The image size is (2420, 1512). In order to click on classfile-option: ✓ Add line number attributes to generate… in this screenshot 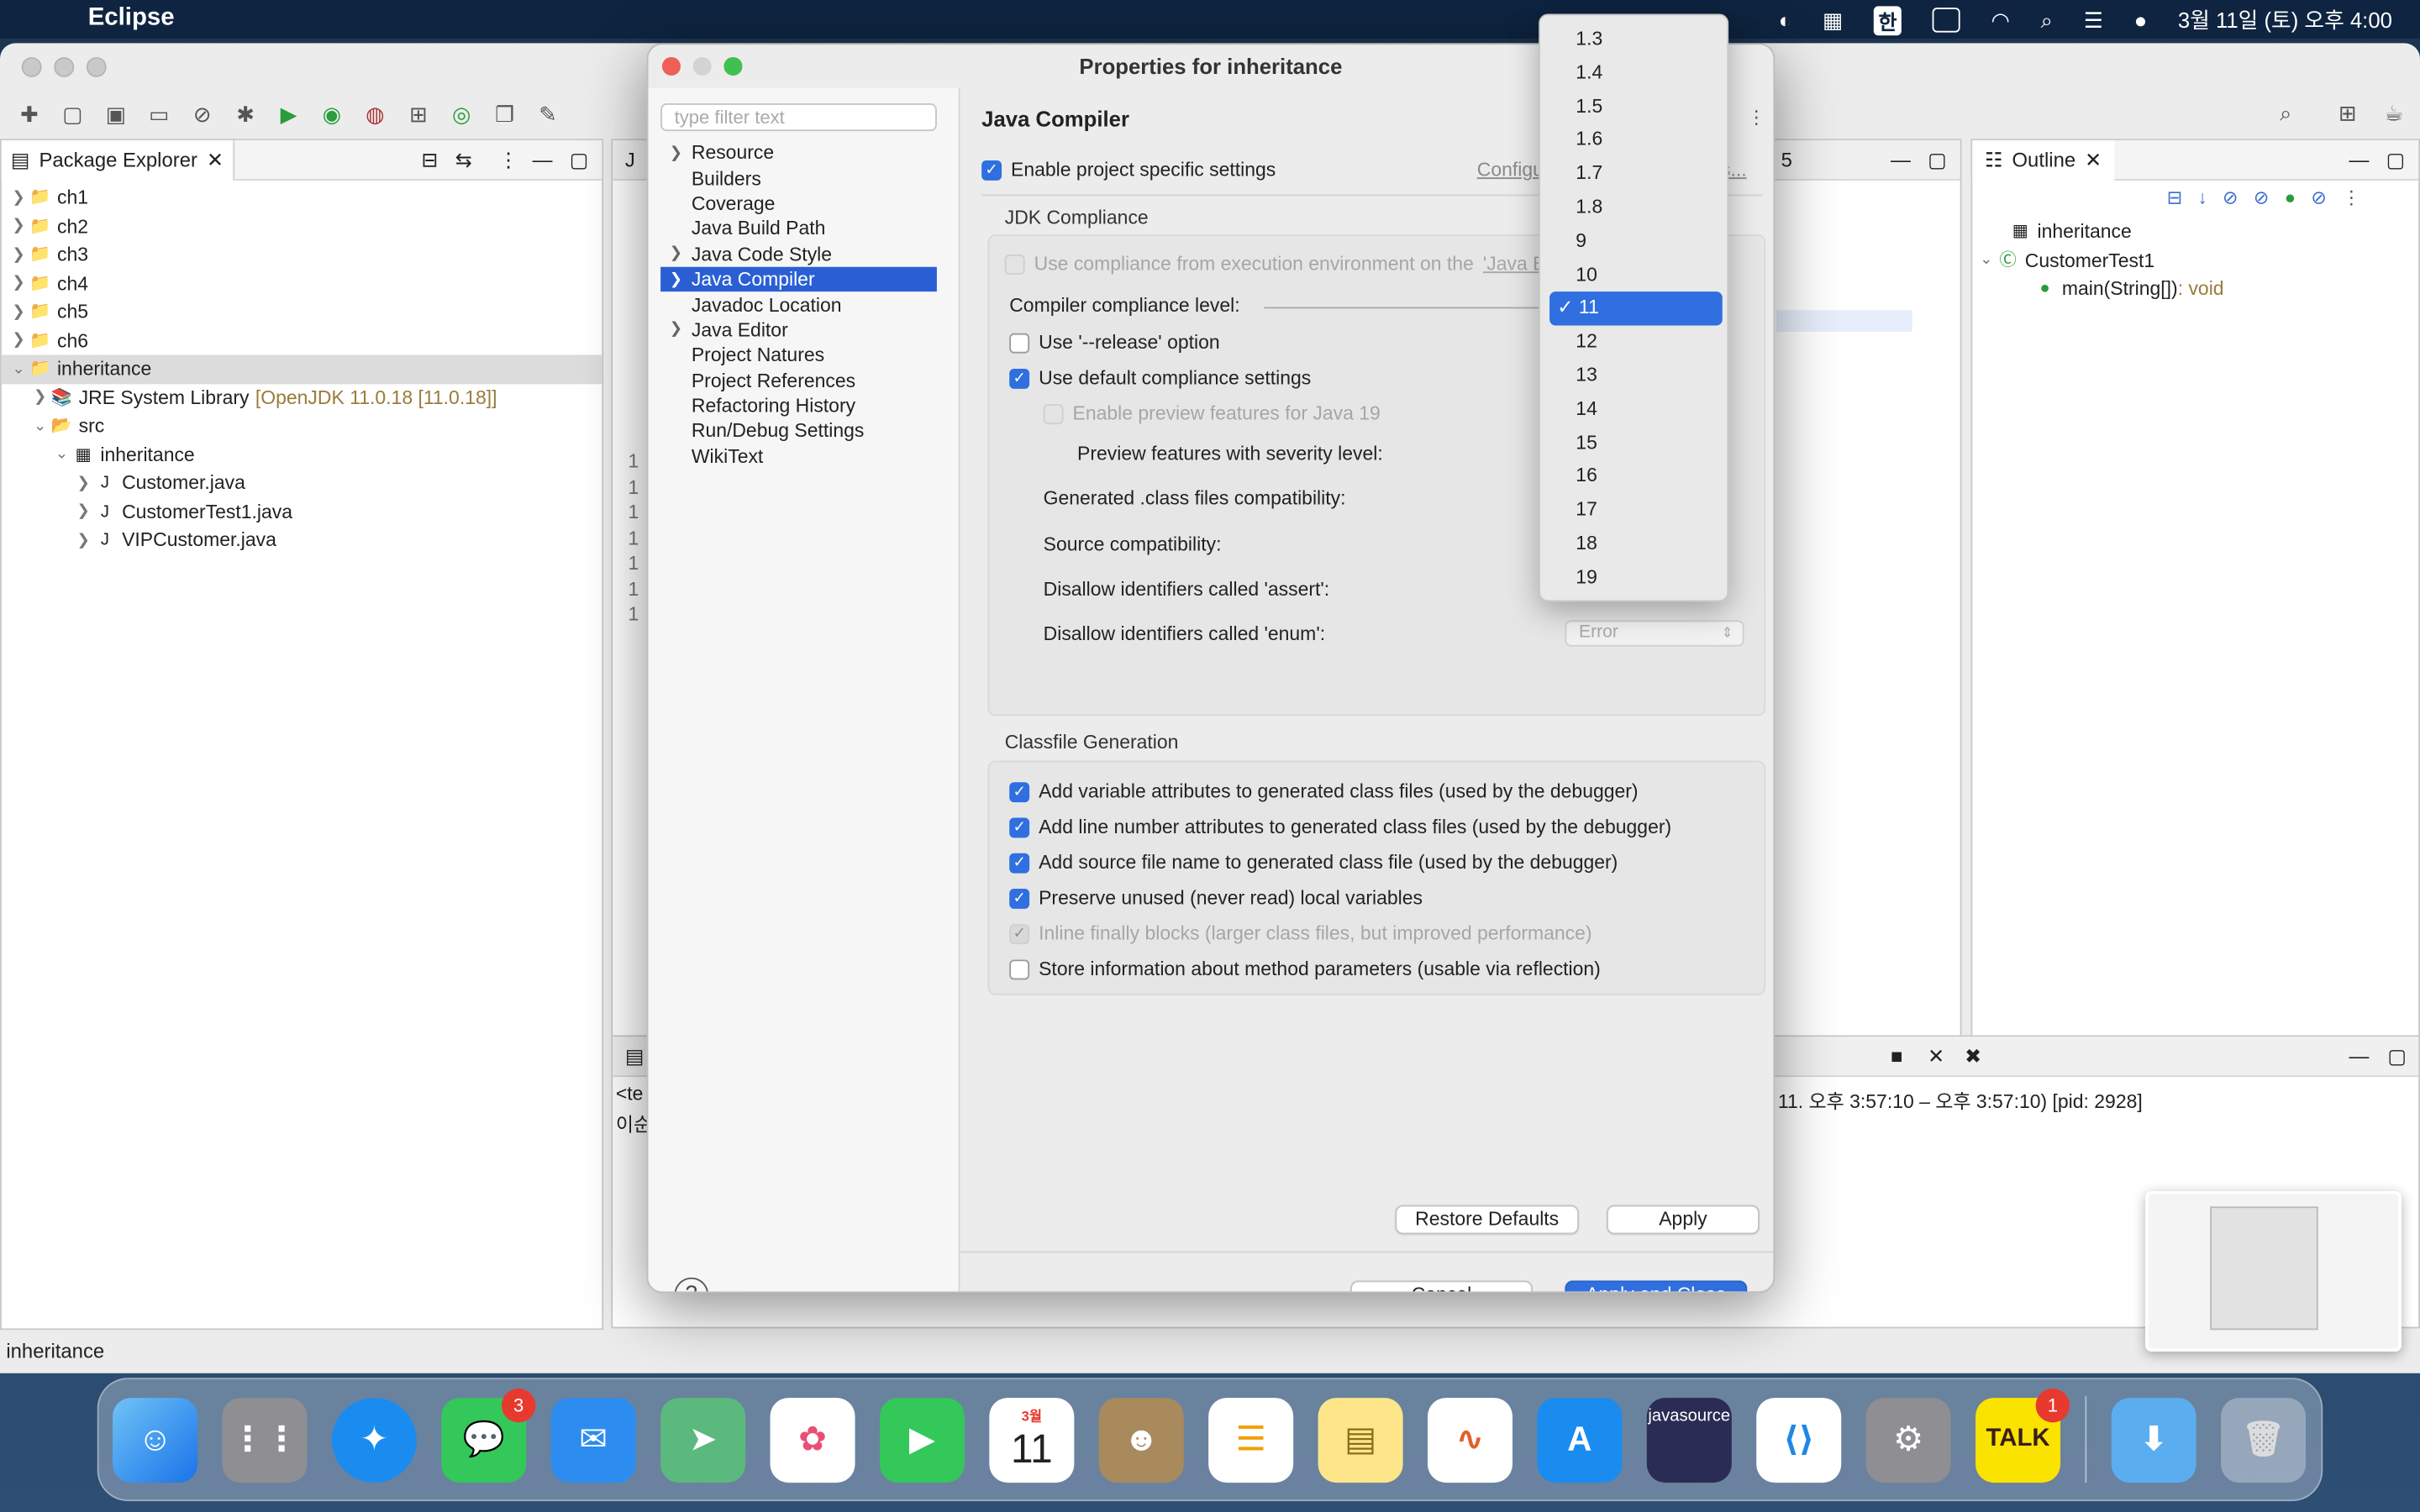, I will do `click(1340, 826)`.